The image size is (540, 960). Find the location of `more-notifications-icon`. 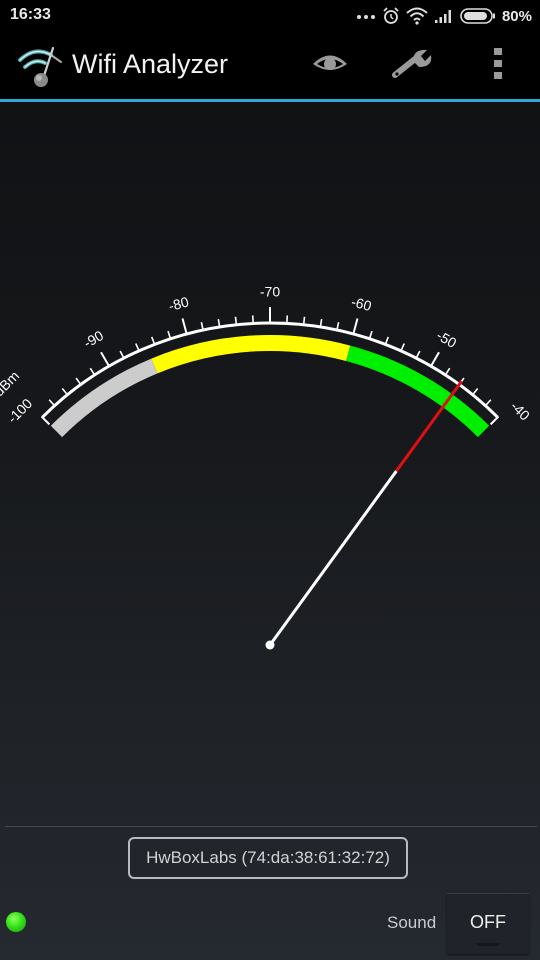

more-notifications-icon is located at coordinates (366, 16).